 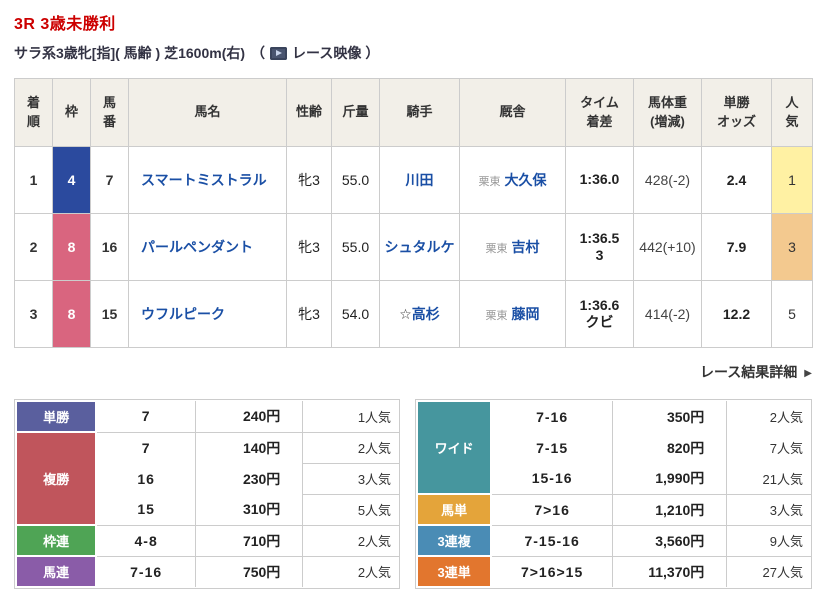 What do you see at coordinates (792, 247) in the screenshot?
I see `popularity: 3` at bounding box center [792, 247].